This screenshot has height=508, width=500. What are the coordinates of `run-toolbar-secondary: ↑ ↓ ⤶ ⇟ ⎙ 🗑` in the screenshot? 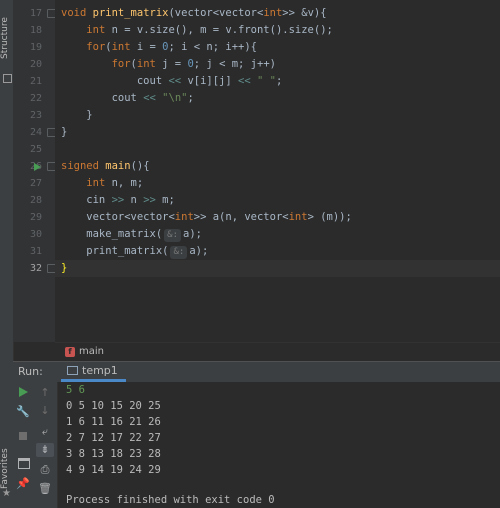 It's located at (45, 445).